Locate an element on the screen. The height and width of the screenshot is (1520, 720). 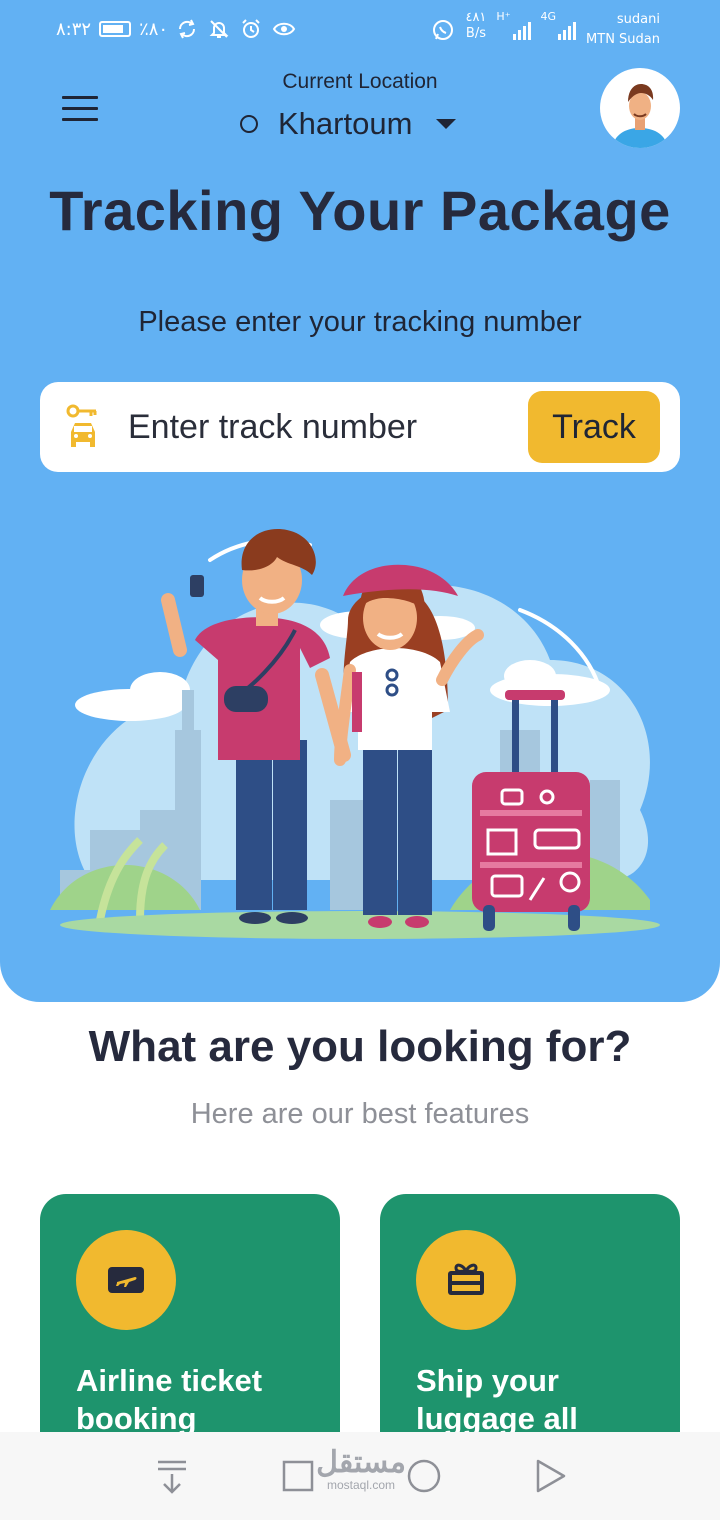
status-left: ٨:٣٢ ٪٨٠ is located at coordinates (176, 29).